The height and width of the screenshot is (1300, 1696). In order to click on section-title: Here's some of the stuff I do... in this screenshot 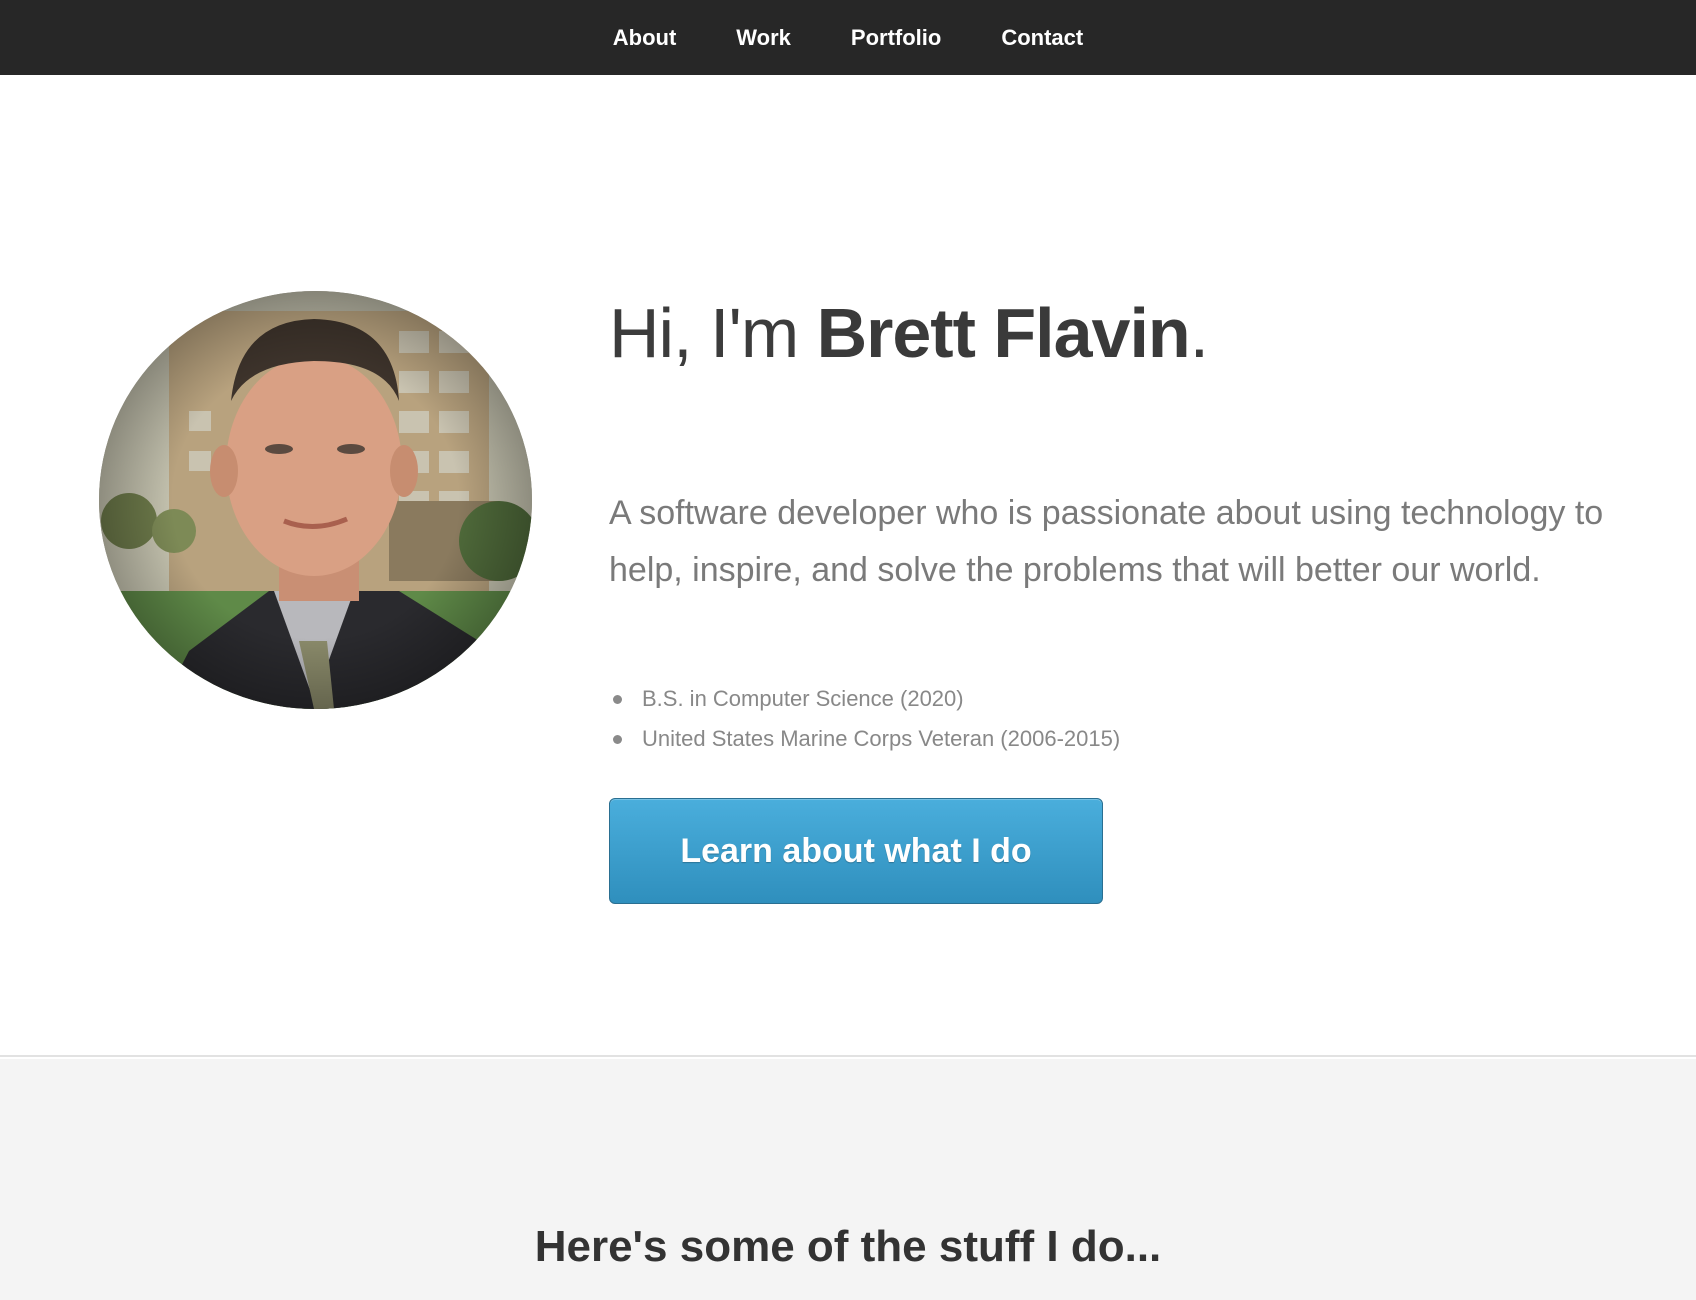, I will do `click(848, 1246)`.